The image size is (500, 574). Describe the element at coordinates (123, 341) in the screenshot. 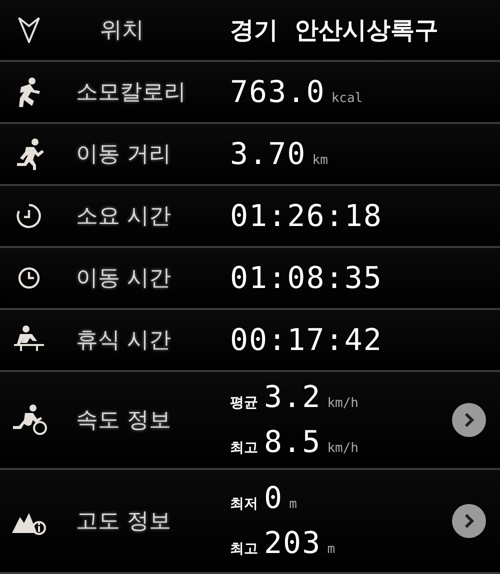

I see `stat-label: 휴식 시간` at that location.